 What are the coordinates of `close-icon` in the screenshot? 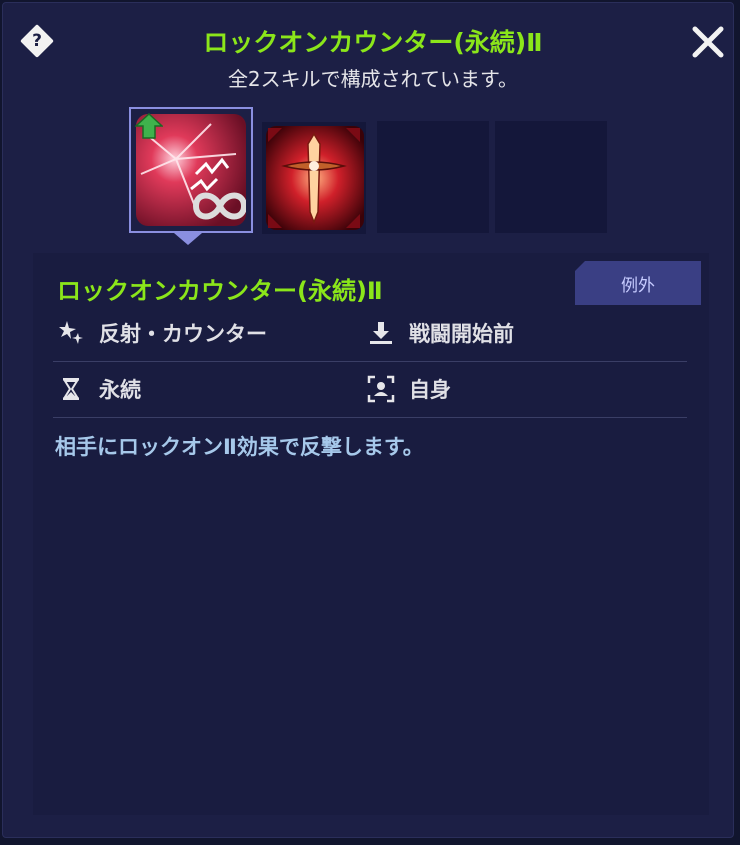 It's located at (708, 42).